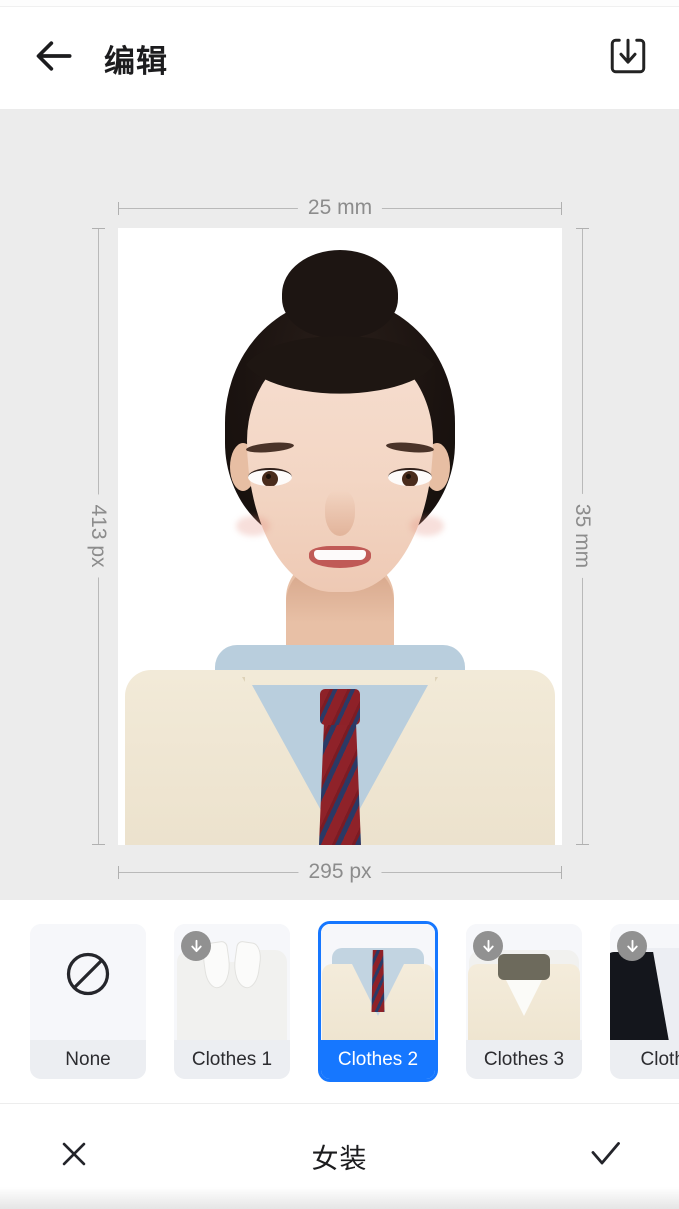 The width and height of the screenshot is (679, 1209). I want to click on close-icon, so click(74, 1156).